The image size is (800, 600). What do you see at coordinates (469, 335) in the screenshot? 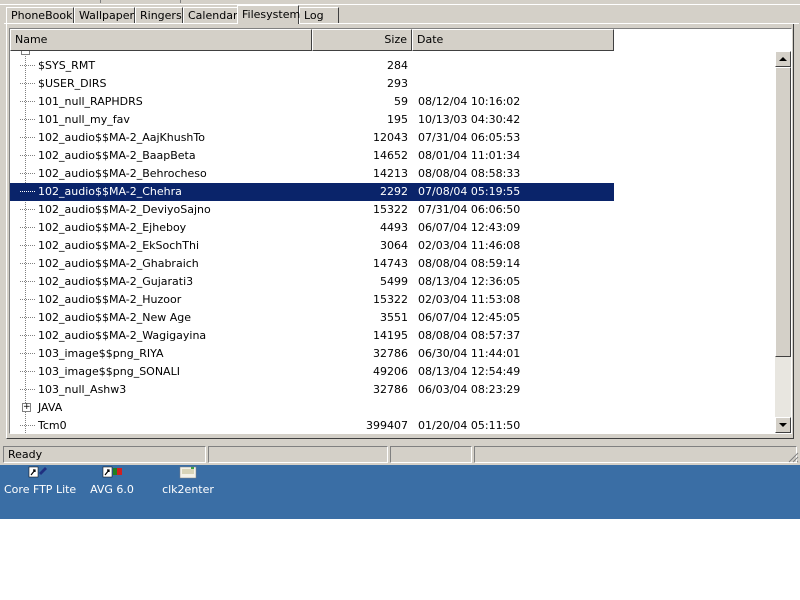
I see `file-date: 08/08/04 08:57:37` at bounding box center [469, 335].